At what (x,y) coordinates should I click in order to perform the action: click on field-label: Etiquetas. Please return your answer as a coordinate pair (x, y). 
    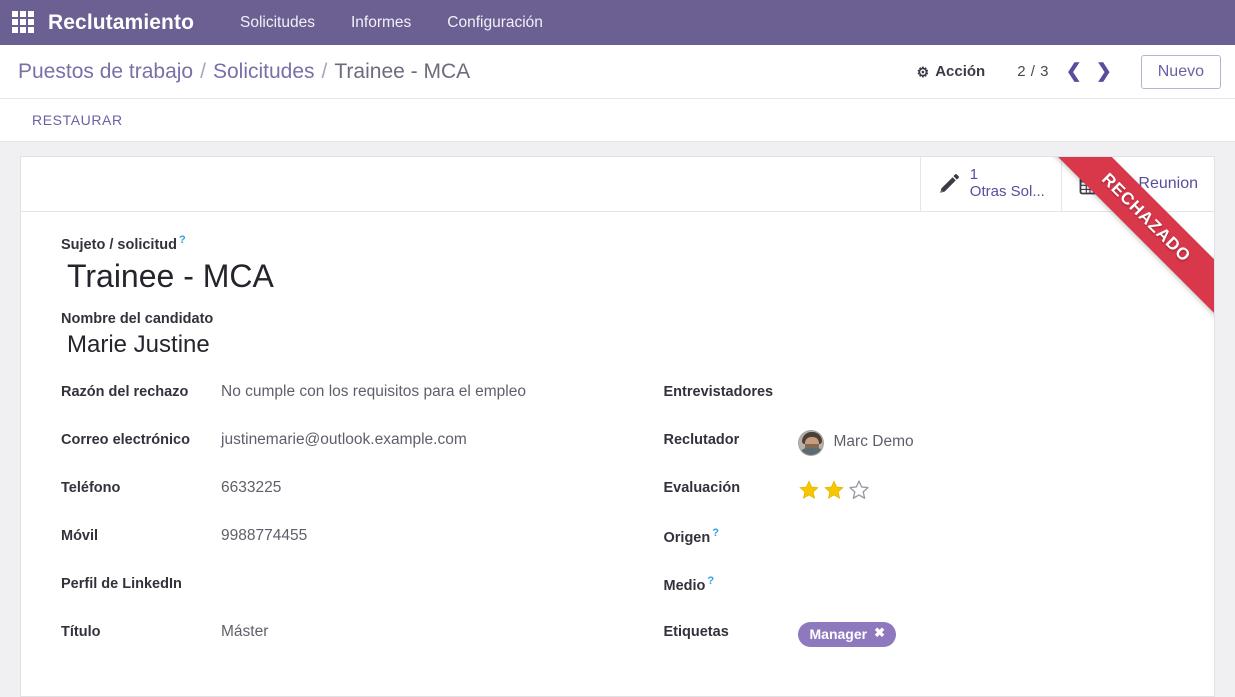
    Looking at the image, I should click on (696, 631).